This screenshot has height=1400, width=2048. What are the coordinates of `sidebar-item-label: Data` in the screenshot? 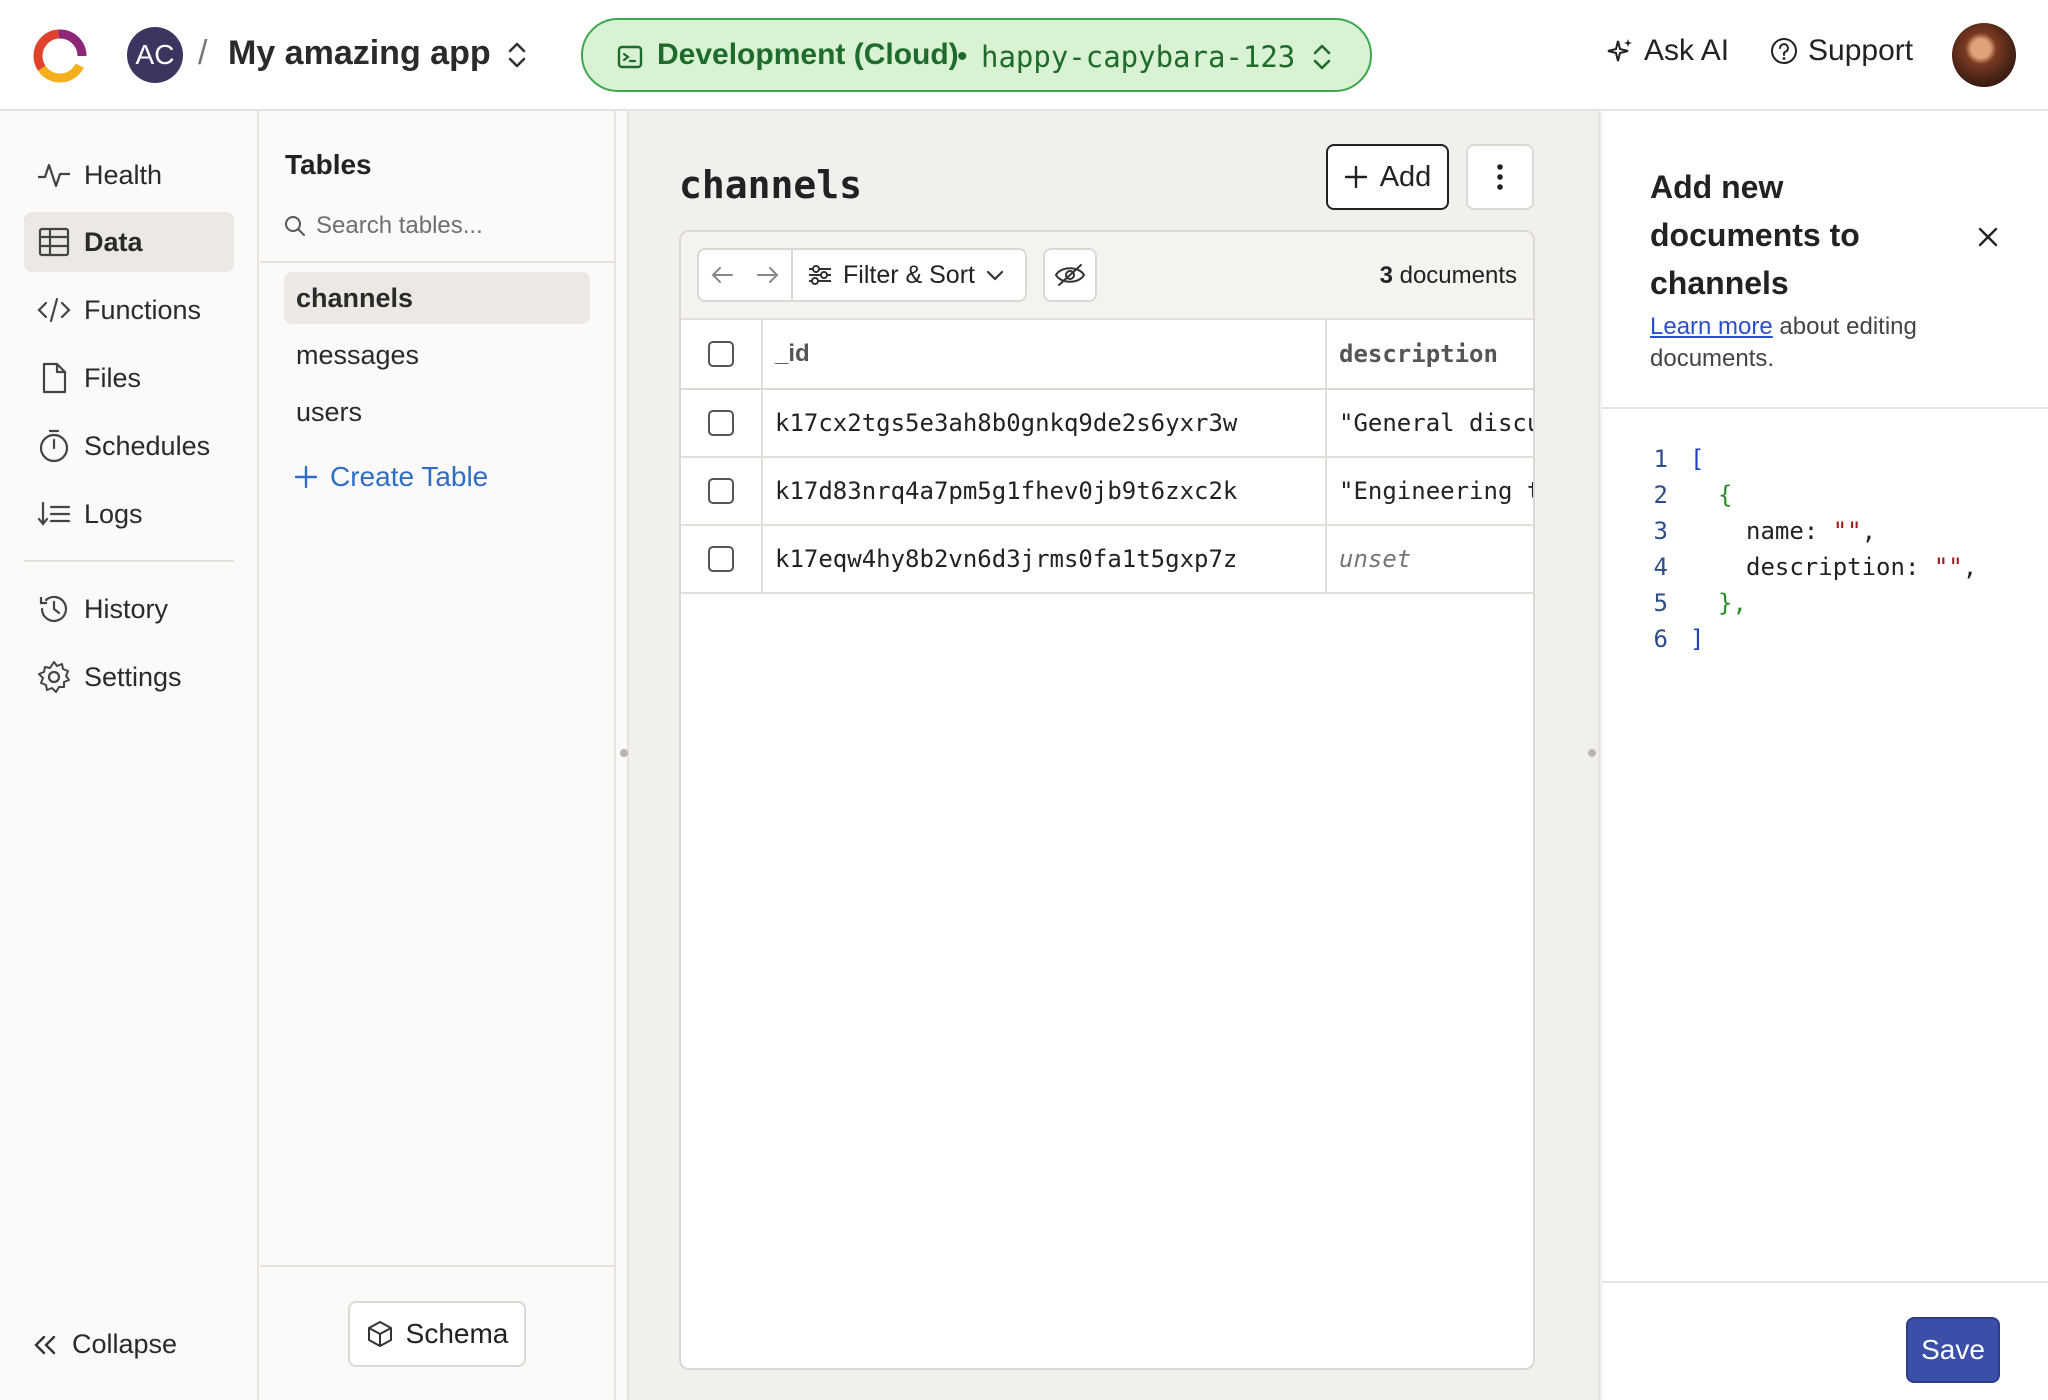 It's located at (113, 241).